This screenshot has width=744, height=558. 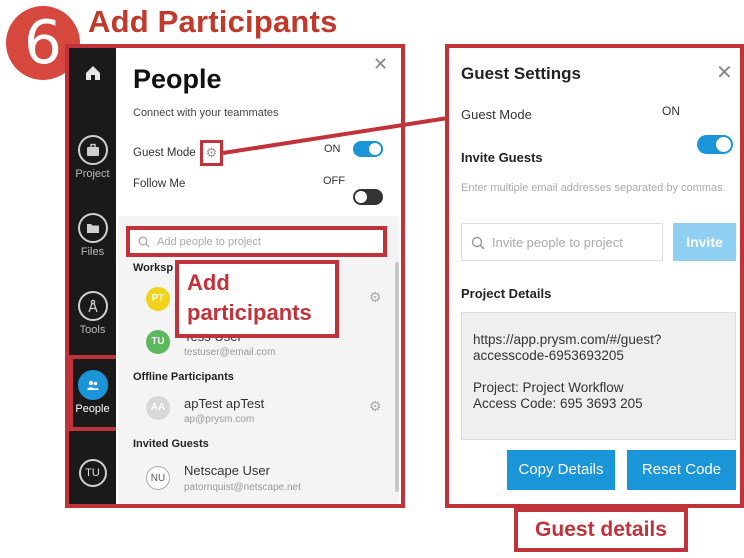 I want to click on guest-mode-state: ON, so click(x=671, y=111).